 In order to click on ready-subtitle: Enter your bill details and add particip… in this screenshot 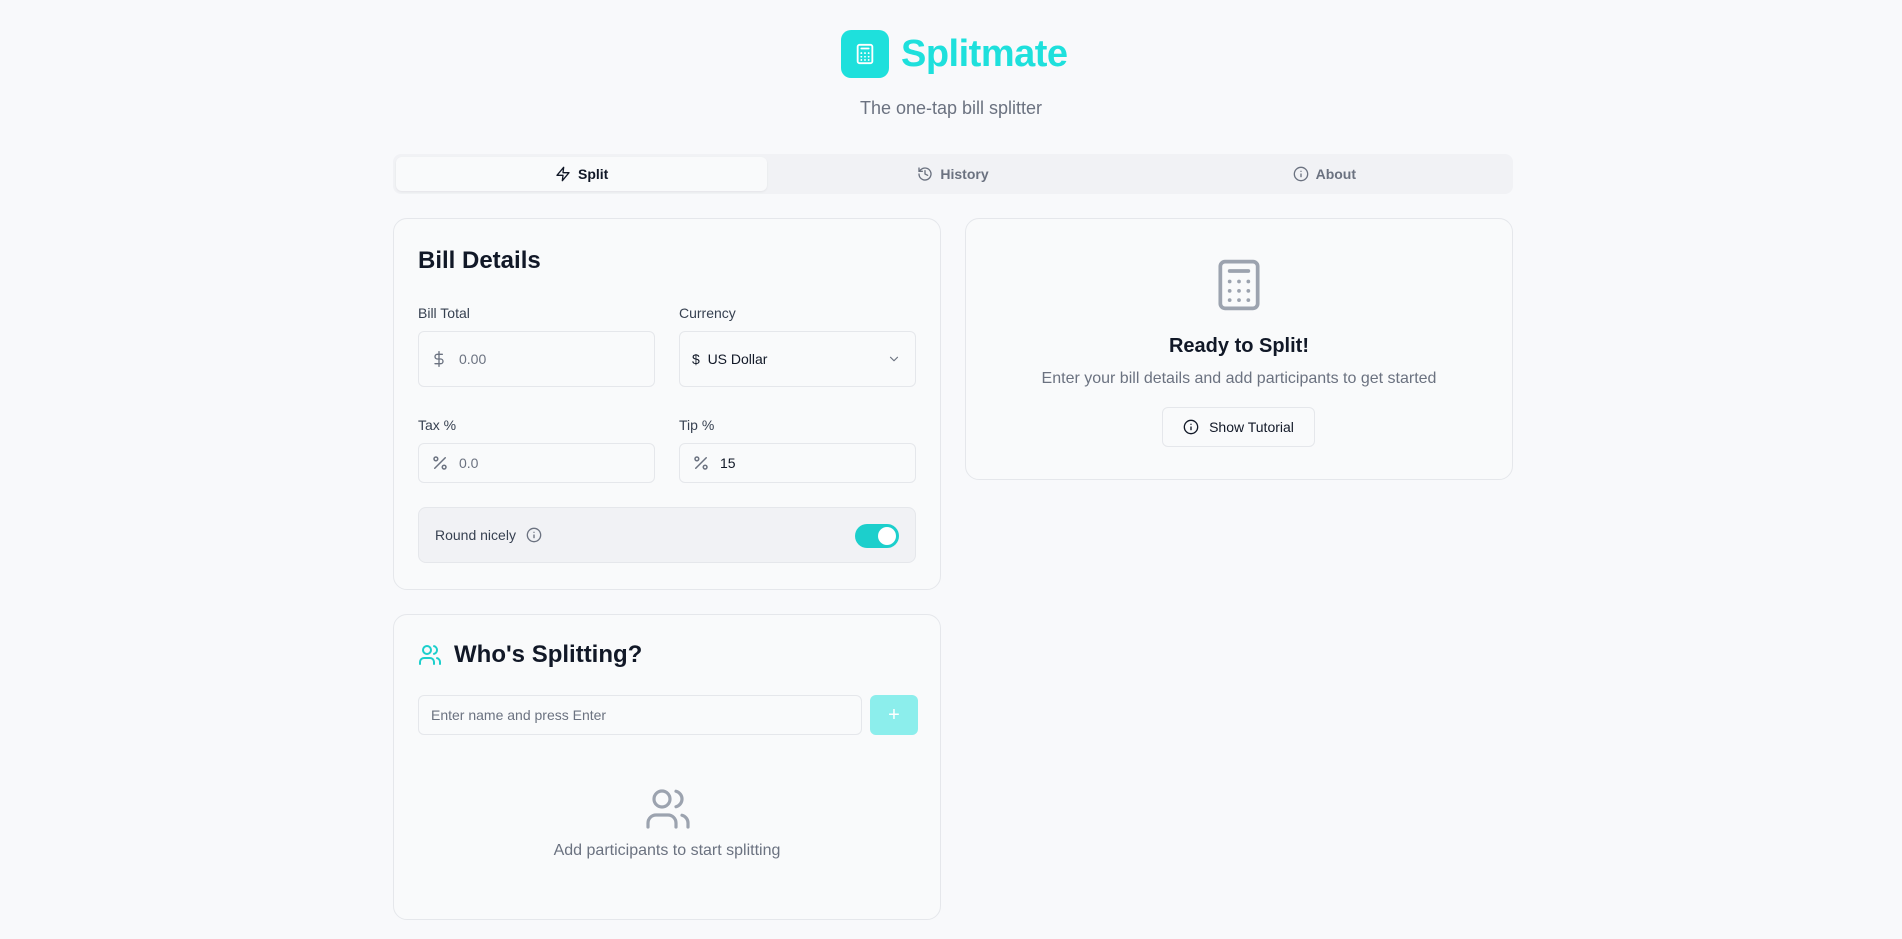, I will do `click(1239, 378)`.